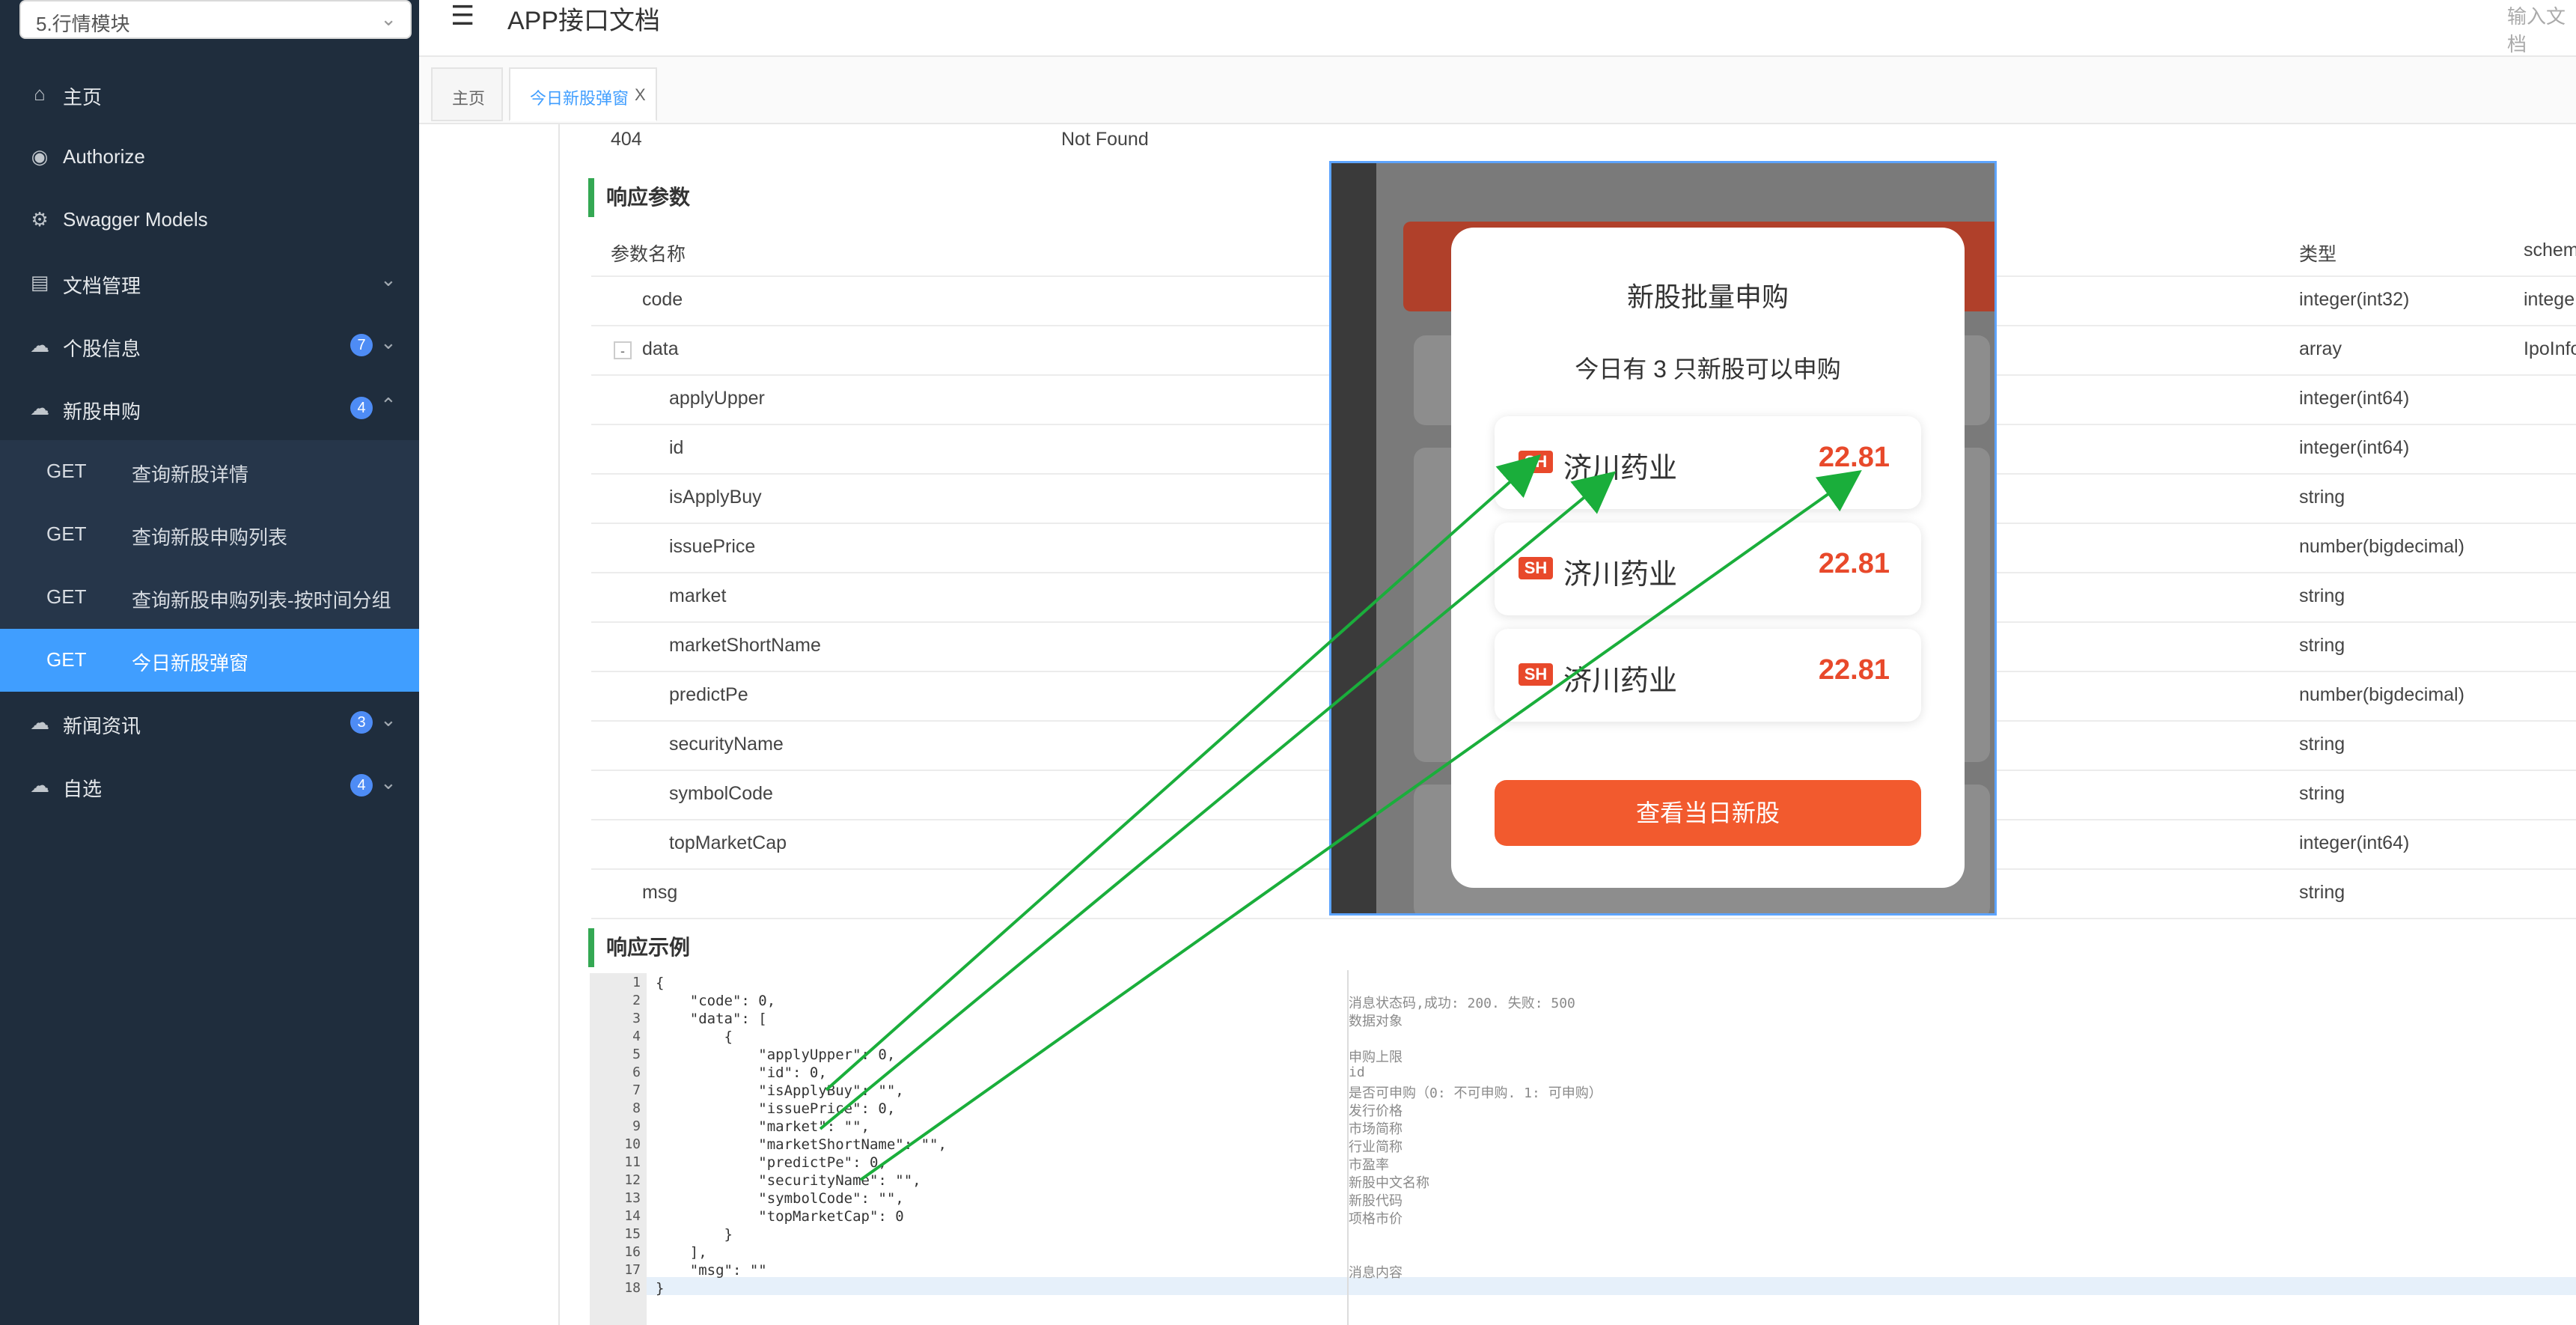 This screenshot has height=1325, width=2576. I want to click on code-line: "topMarketCap": 0, so click(780, 1216).